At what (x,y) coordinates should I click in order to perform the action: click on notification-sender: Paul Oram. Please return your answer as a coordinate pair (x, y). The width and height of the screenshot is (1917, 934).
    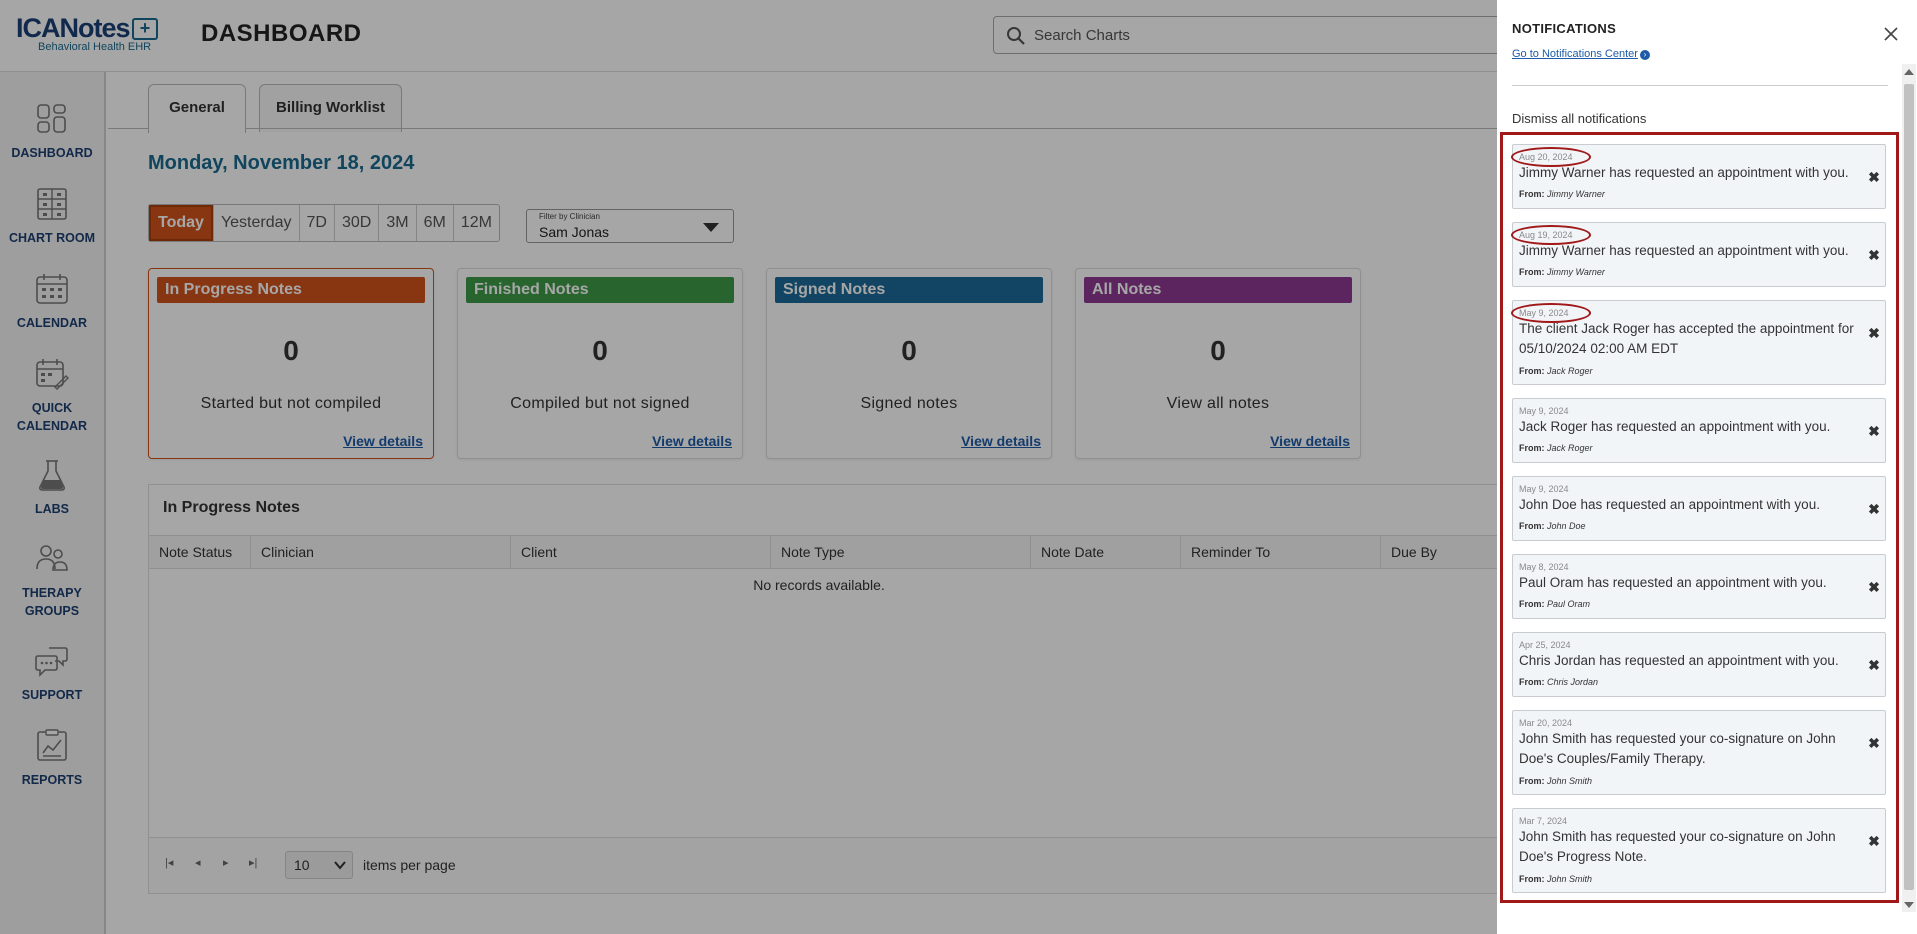
    Looking at the image, I should click on (1569, 604).